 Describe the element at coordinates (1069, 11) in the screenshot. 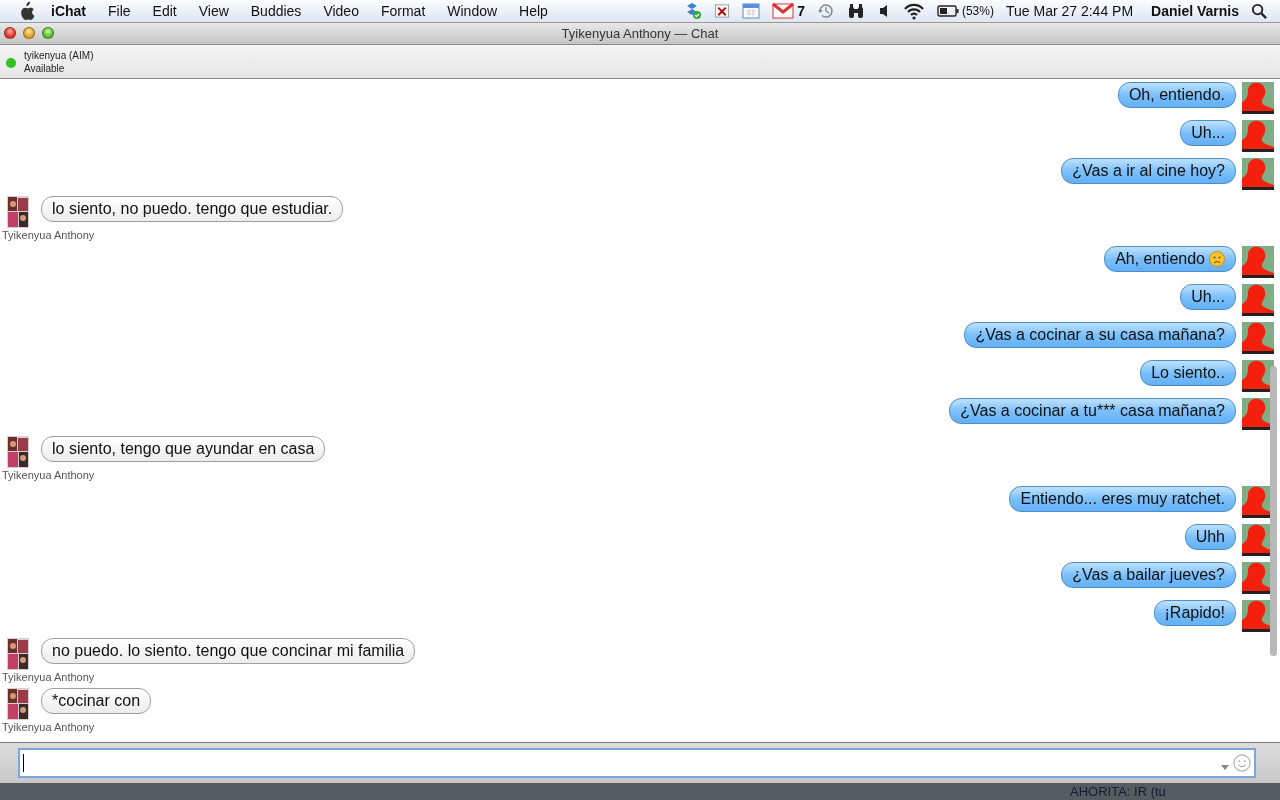

I see `menu-clock: Tue Mar 27 2:44 PM` at that location.